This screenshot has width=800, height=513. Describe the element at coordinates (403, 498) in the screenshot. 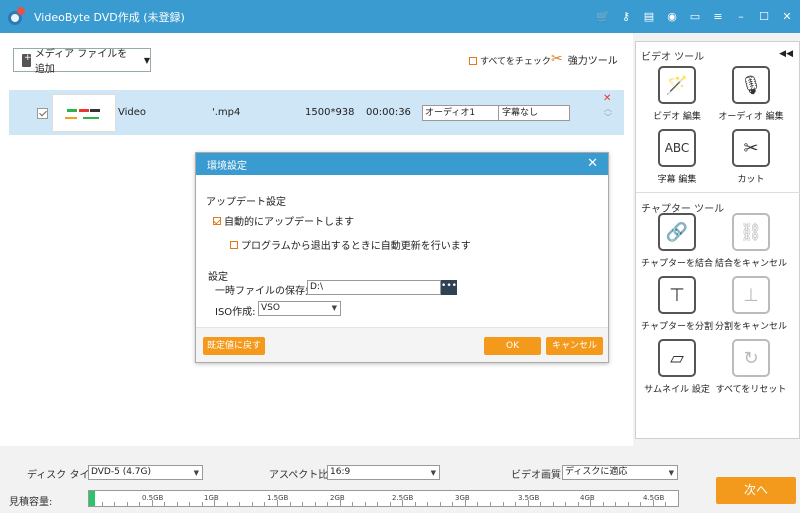

I see `capacity-tick-label: 2.5GB` at that location.